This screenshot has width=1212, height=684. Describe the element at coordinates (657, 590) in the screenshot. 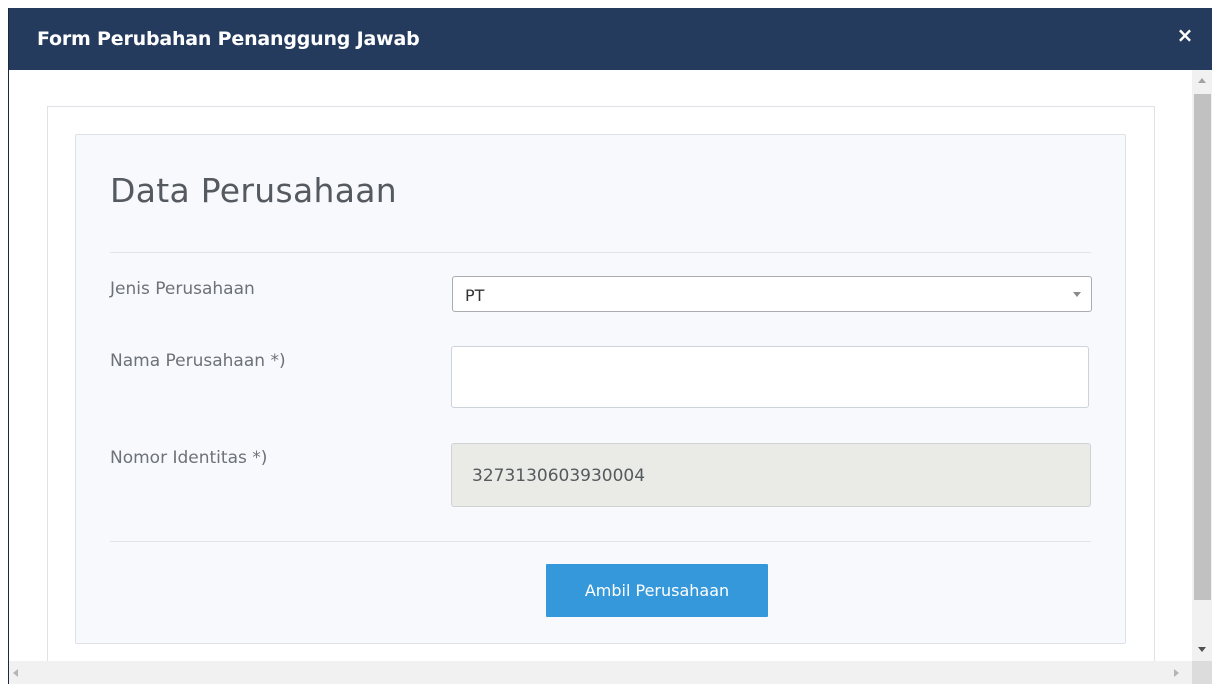

I see `ambil-perusahaan-button: Ambil Perusahaan` at that location.